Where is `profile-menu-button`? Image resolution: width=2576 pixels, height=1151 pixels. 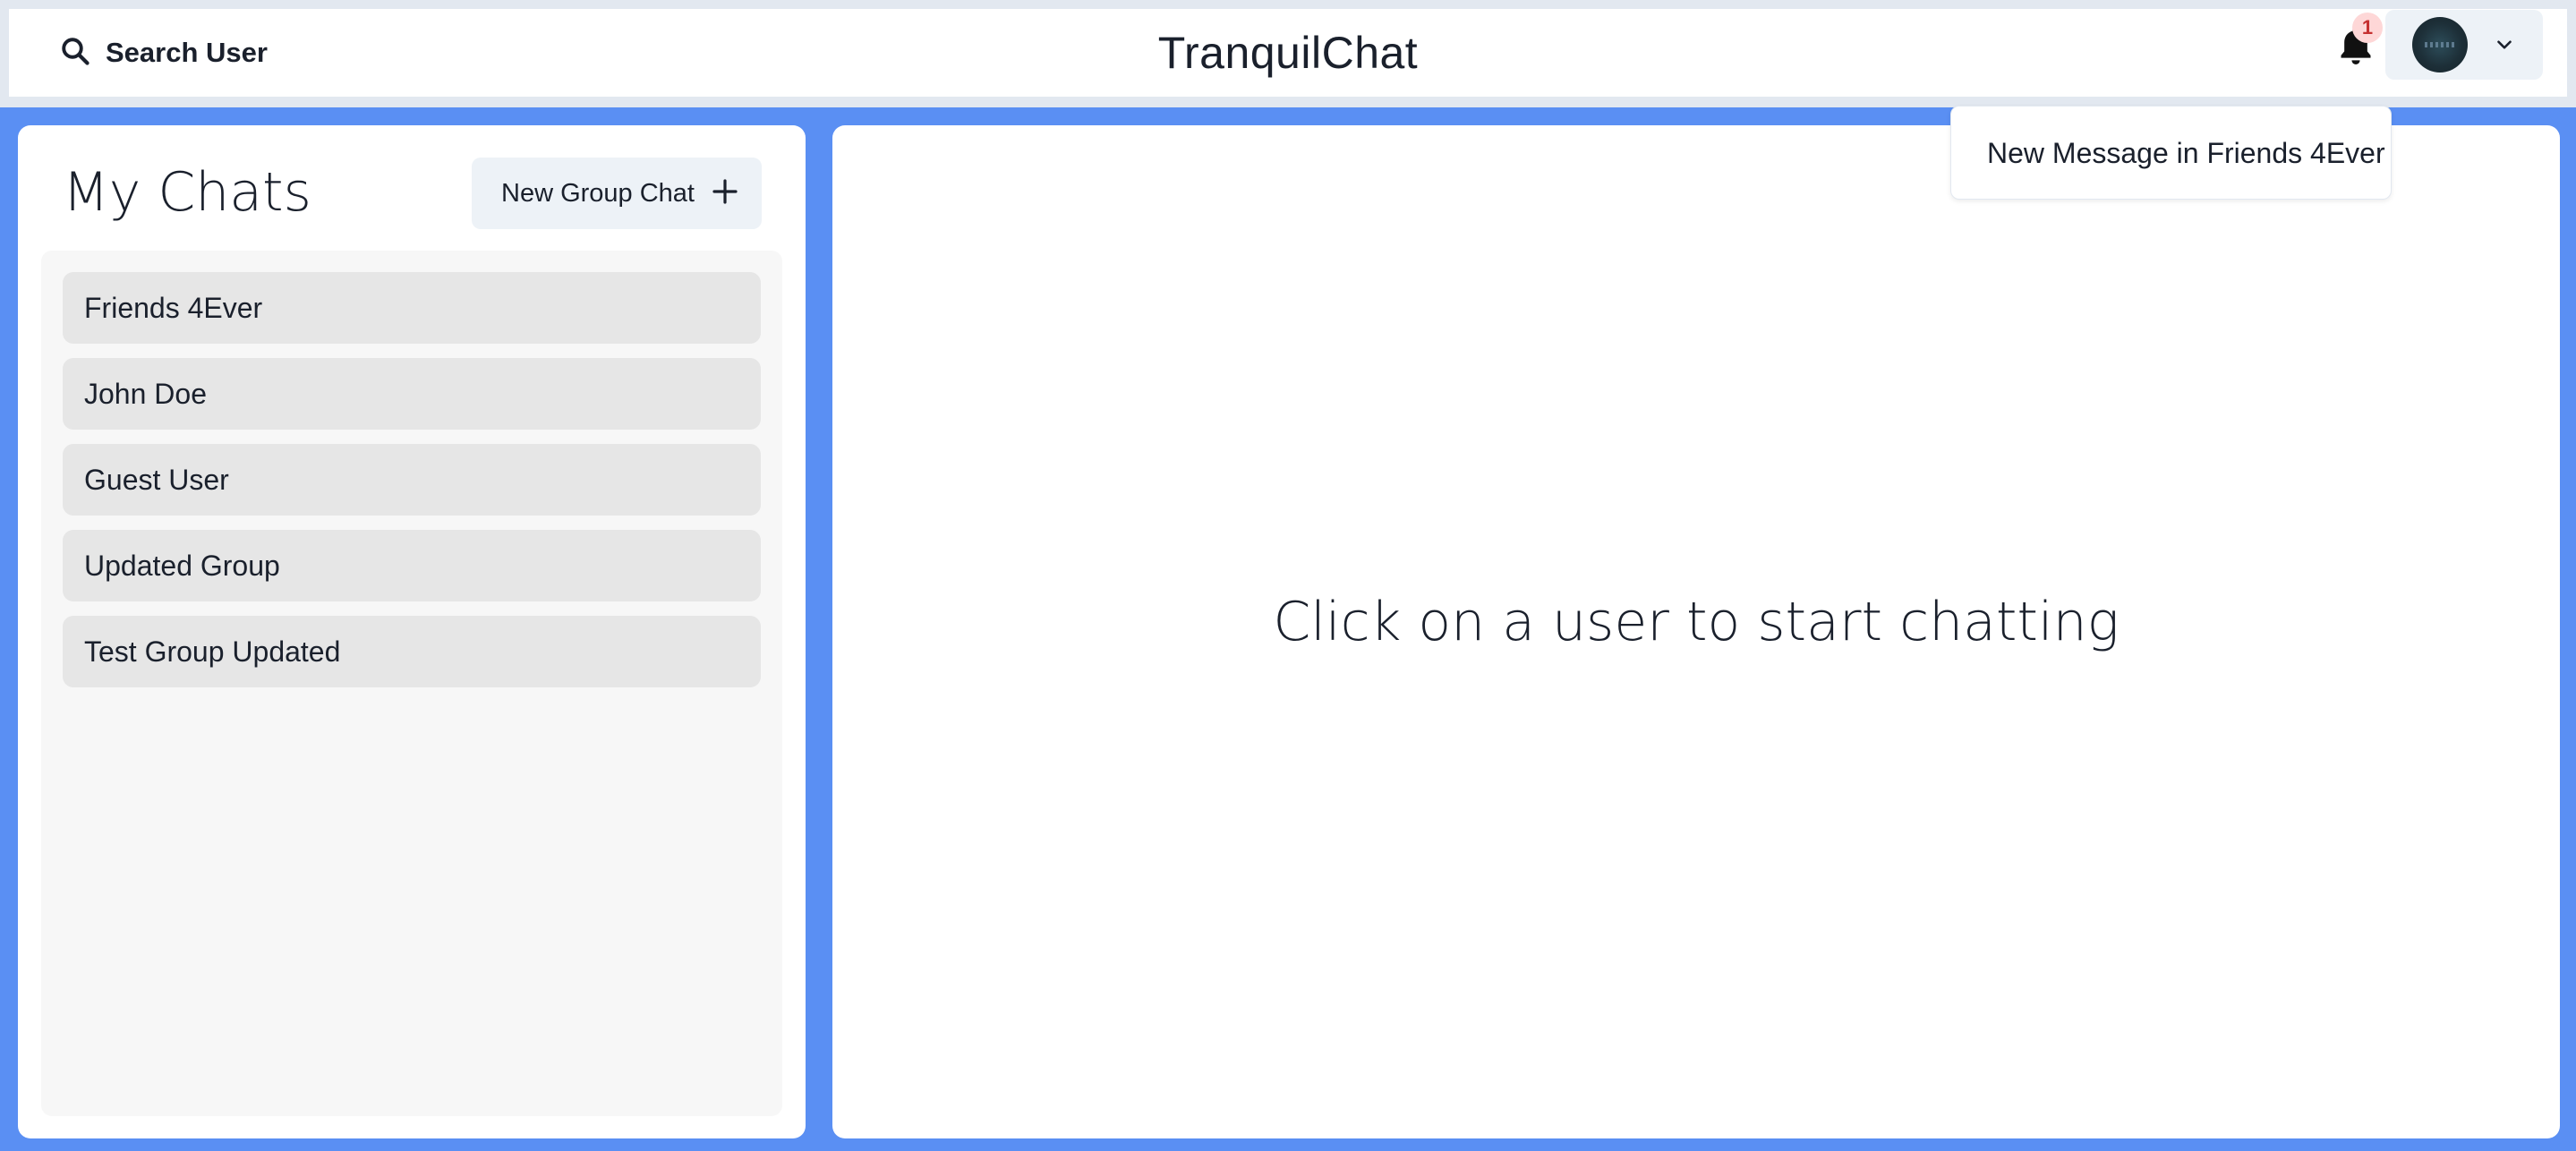
profile-menu-button is located at coordinates (2464, 45).